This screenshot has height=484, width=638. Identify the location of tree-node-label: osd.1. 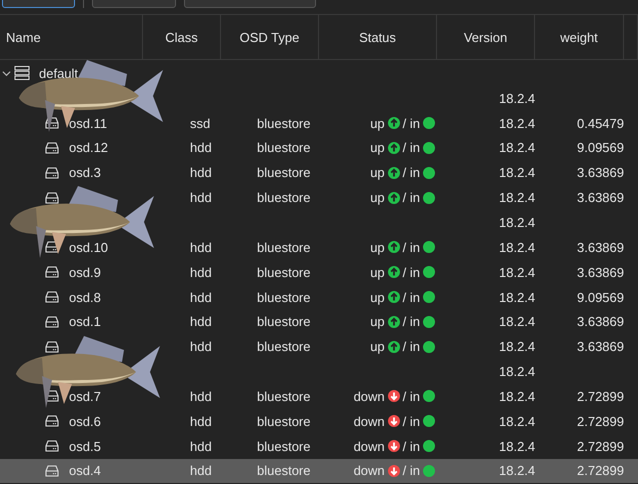
(85, 322).